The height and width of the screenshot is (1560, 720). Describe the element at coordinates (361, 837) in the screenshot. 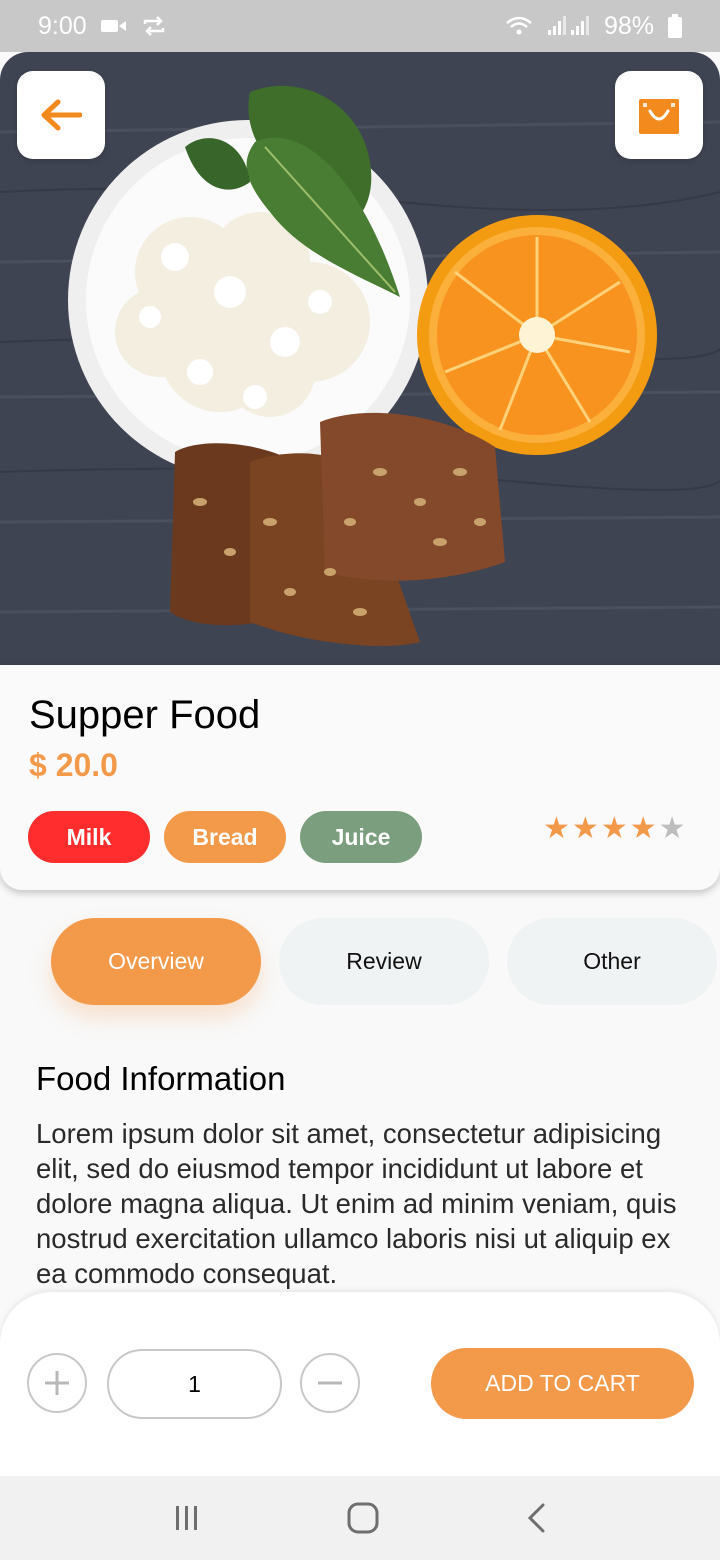

I see `tag-juice: Juice` at that location.